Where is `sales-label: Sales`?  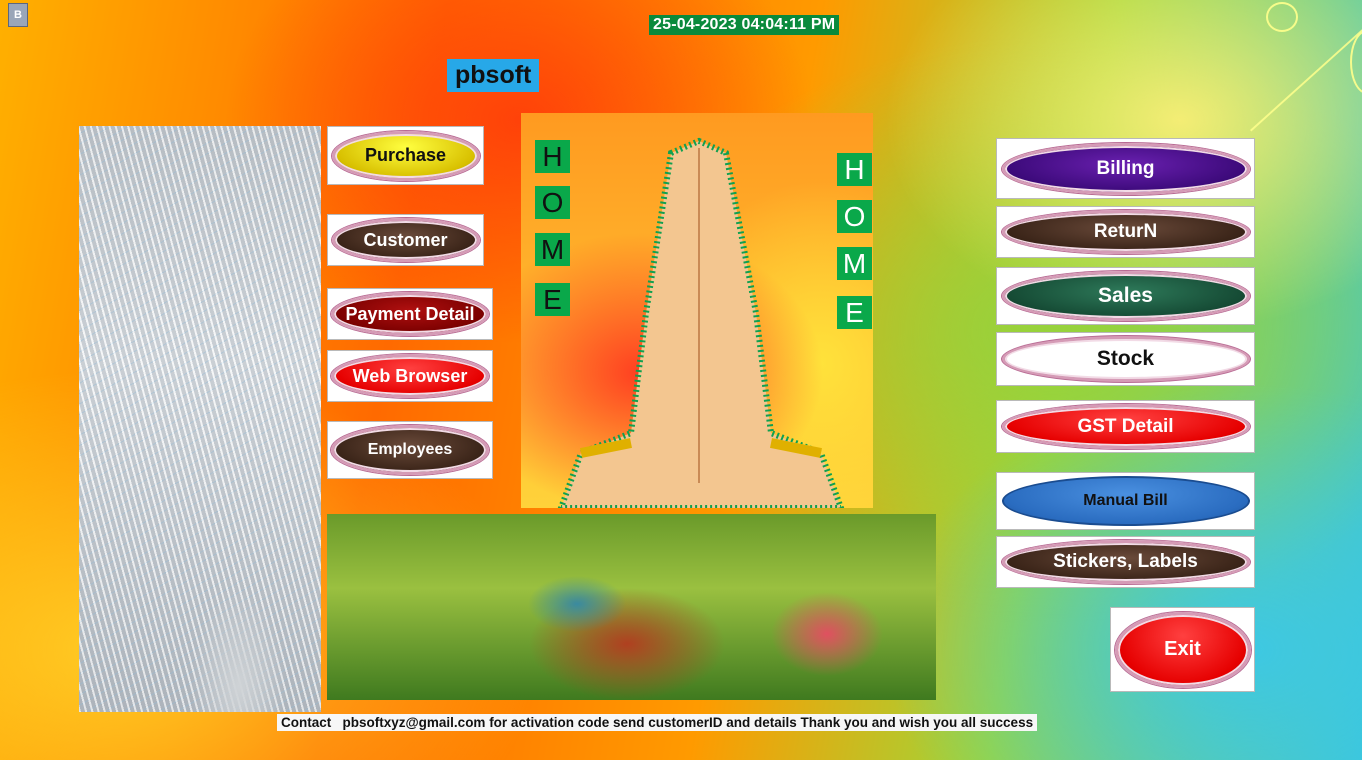 sales-label: Sales is located at coordinates (1125, 295).